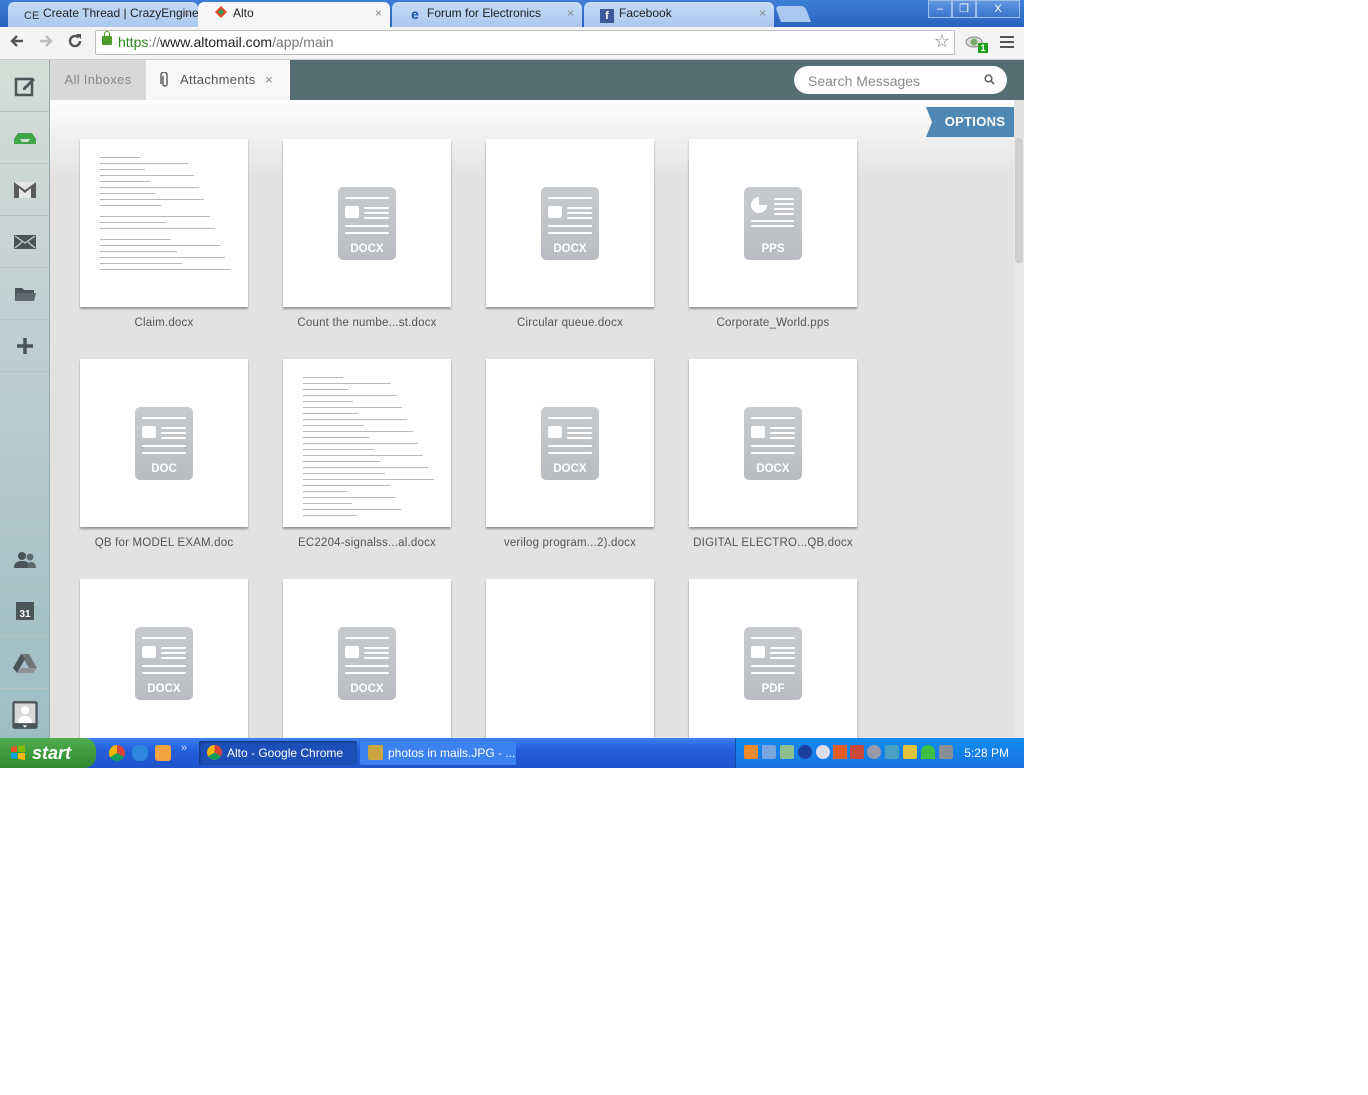  I want to click on browser-tab-facebook: f Facebook ×, so click(679, 14).